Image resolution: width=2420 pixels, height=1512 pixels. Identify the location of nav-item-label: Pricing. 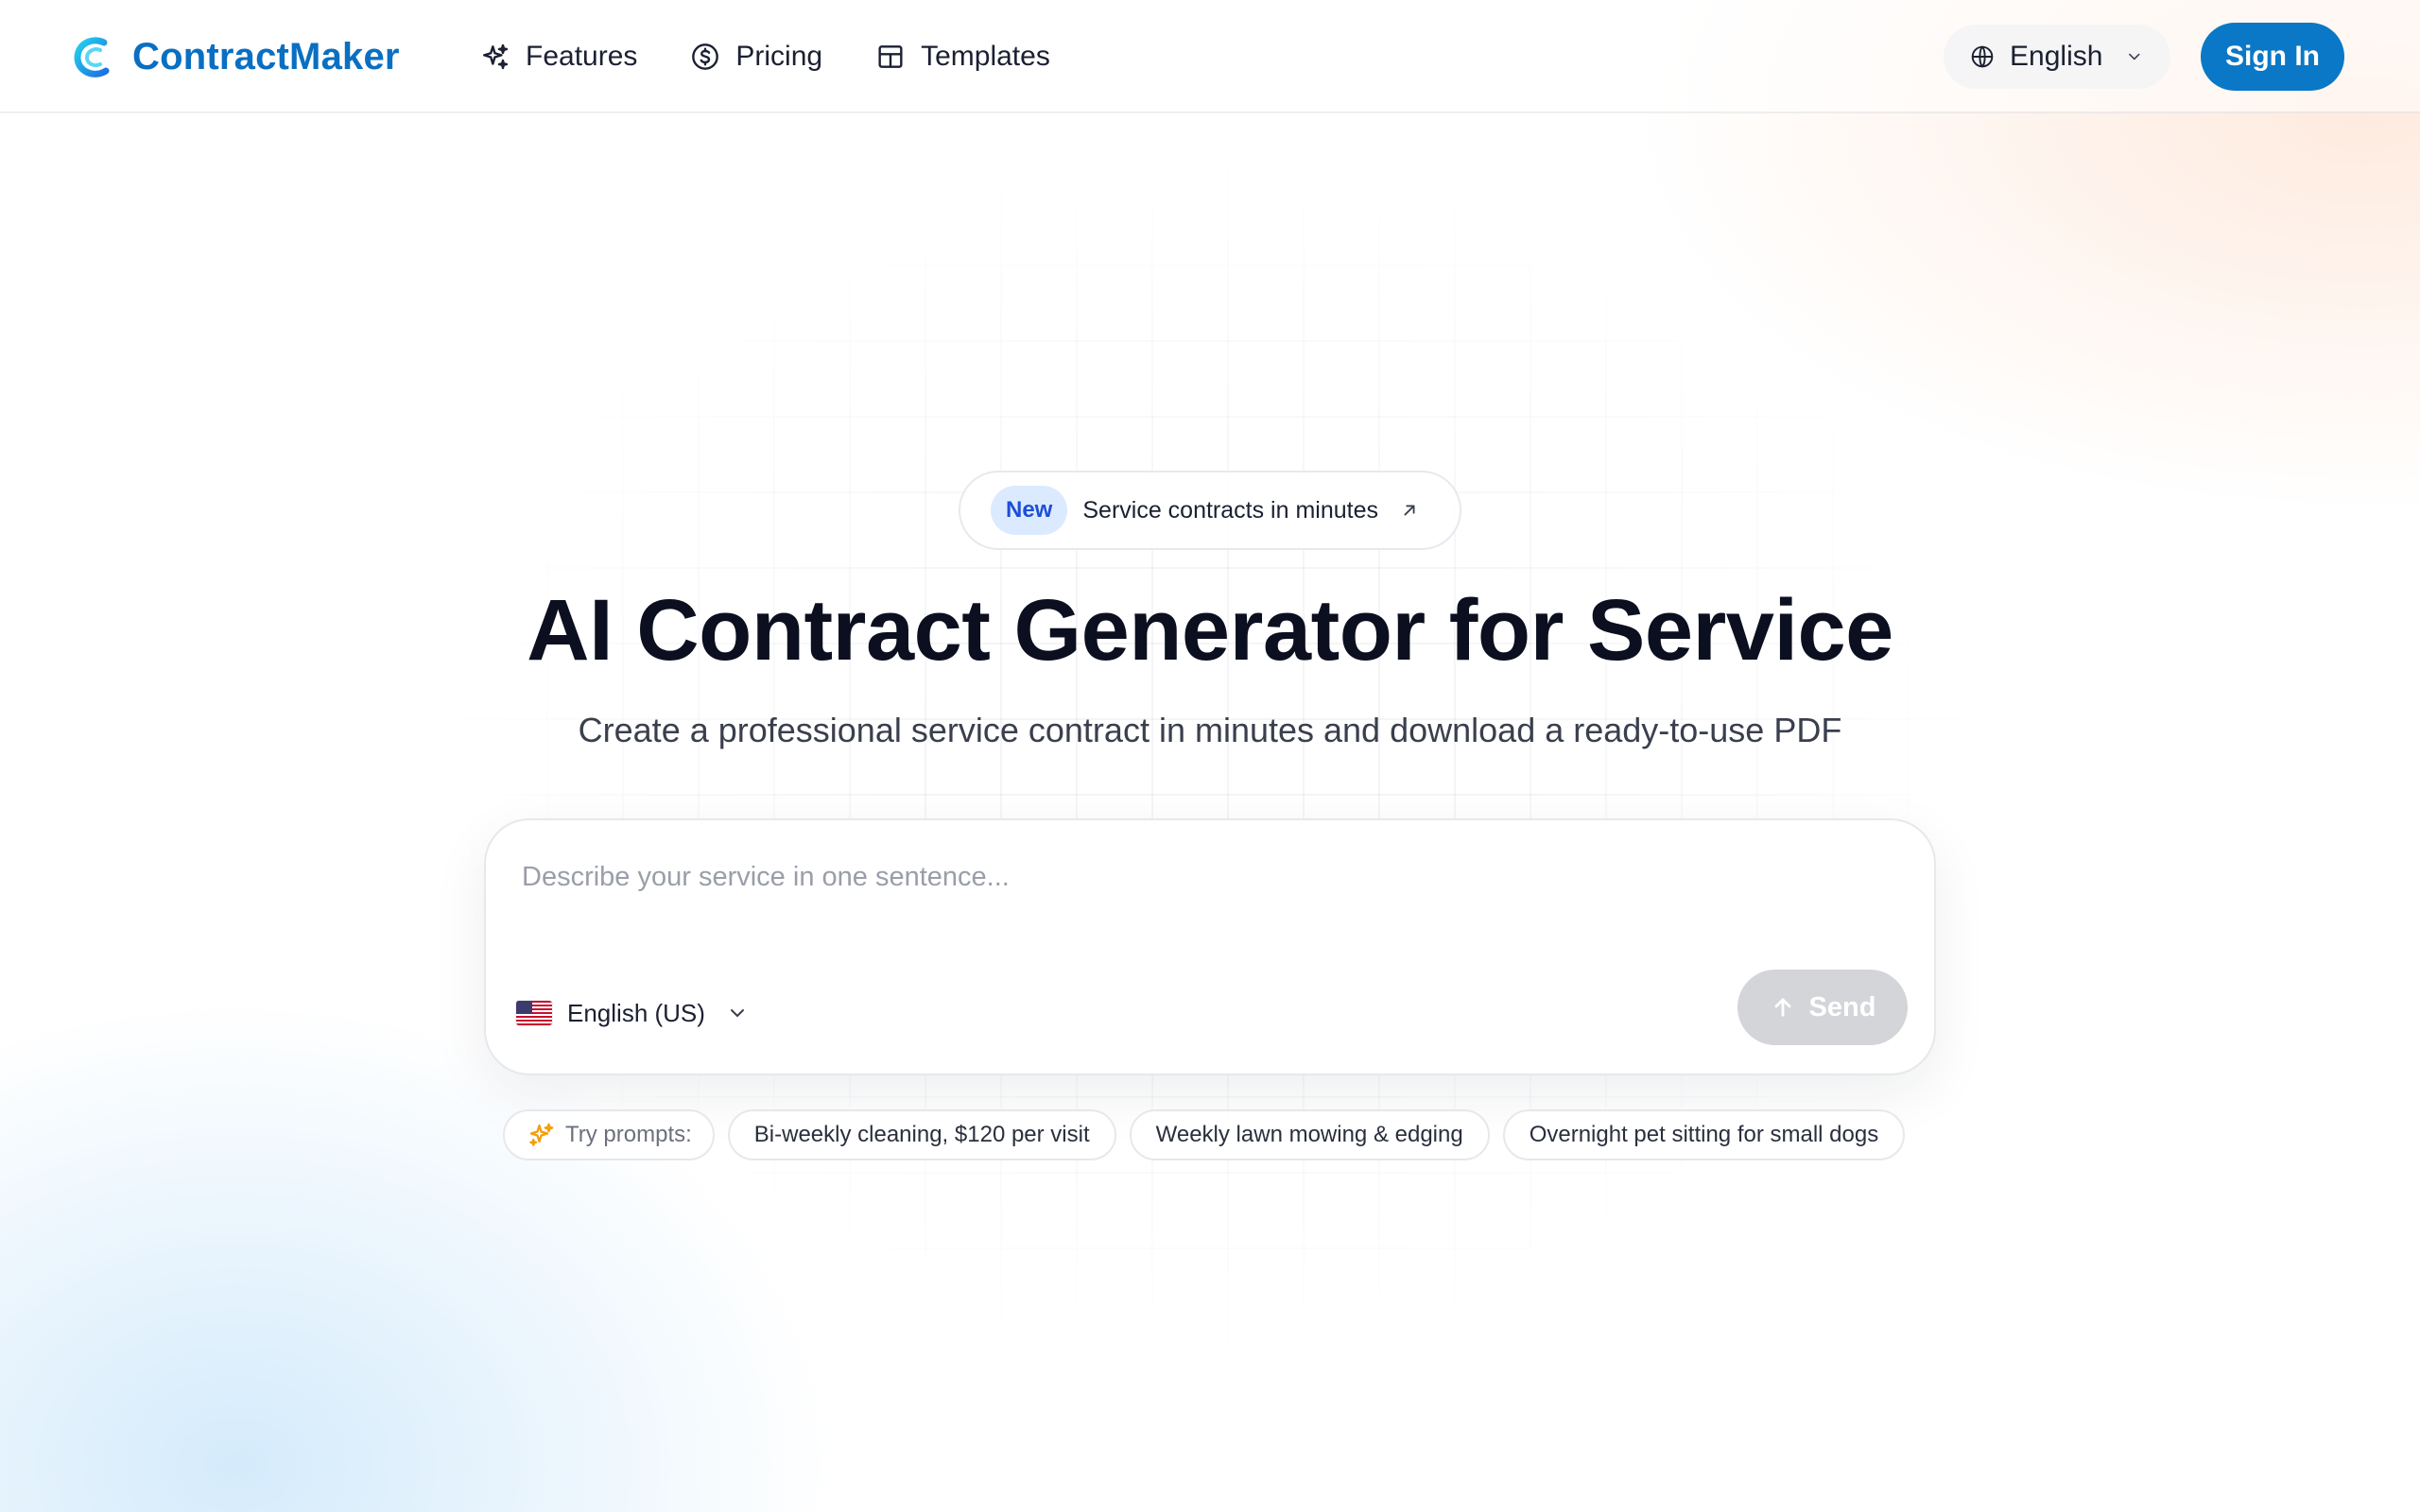
(779, 56).